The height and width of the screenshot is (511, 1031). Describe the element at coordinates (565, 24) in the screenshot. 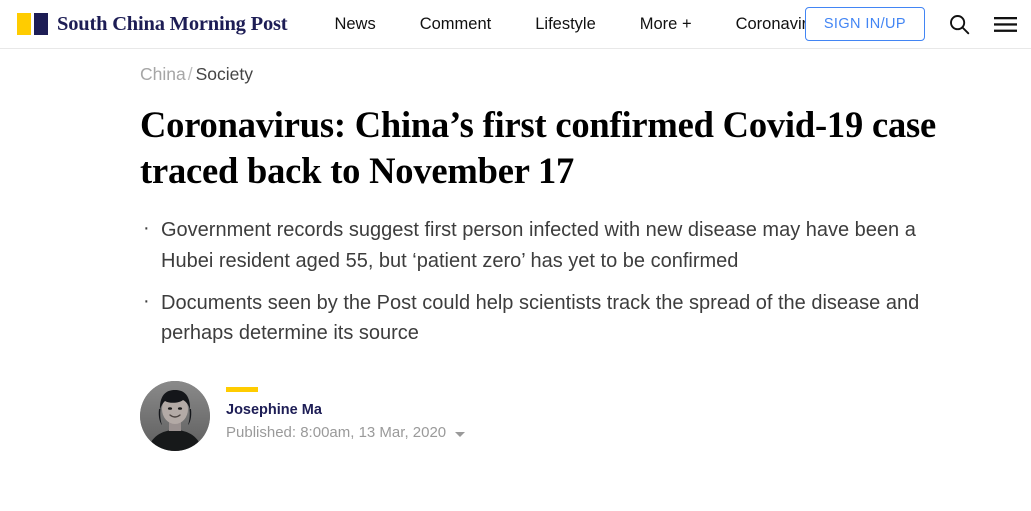

I see `nav-item-lifestyle: Lifestyle` at that location.